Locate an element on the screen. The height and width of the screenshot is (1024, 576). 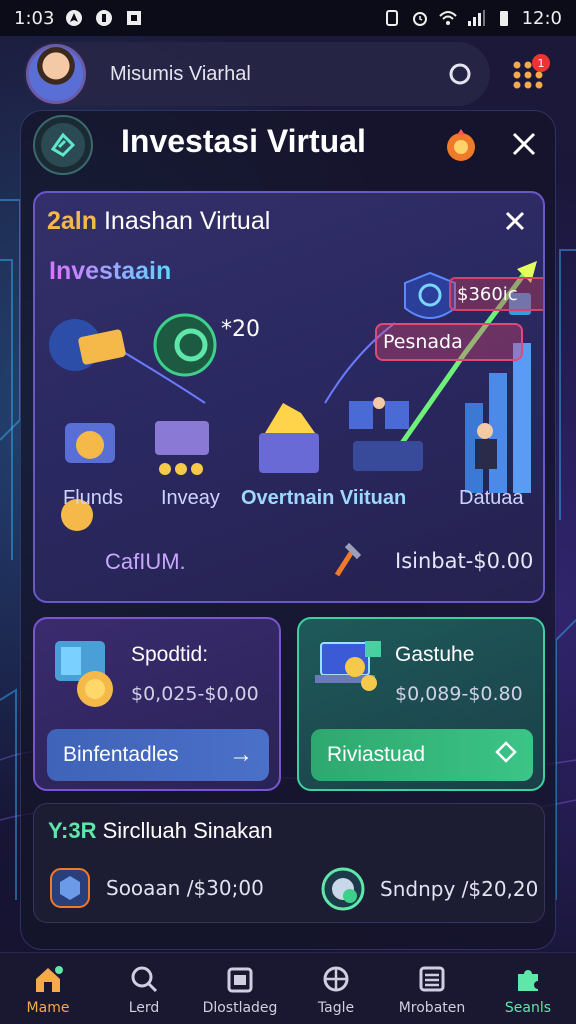
card-title-text: Inashan Virtual is located at coordinates (184, 221).